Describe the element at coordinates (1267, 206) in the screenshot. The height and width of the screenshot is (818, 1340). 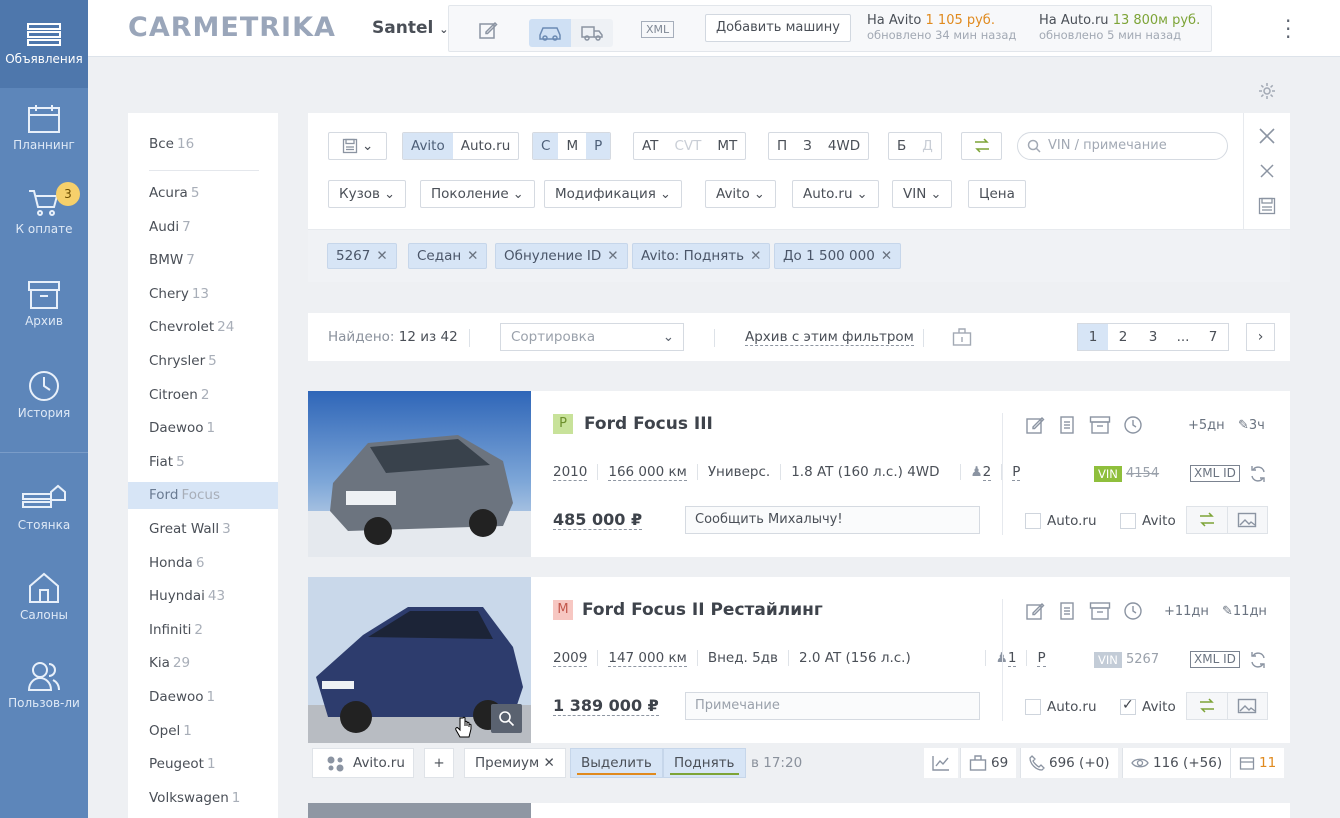
I see `save-icon` at that location.